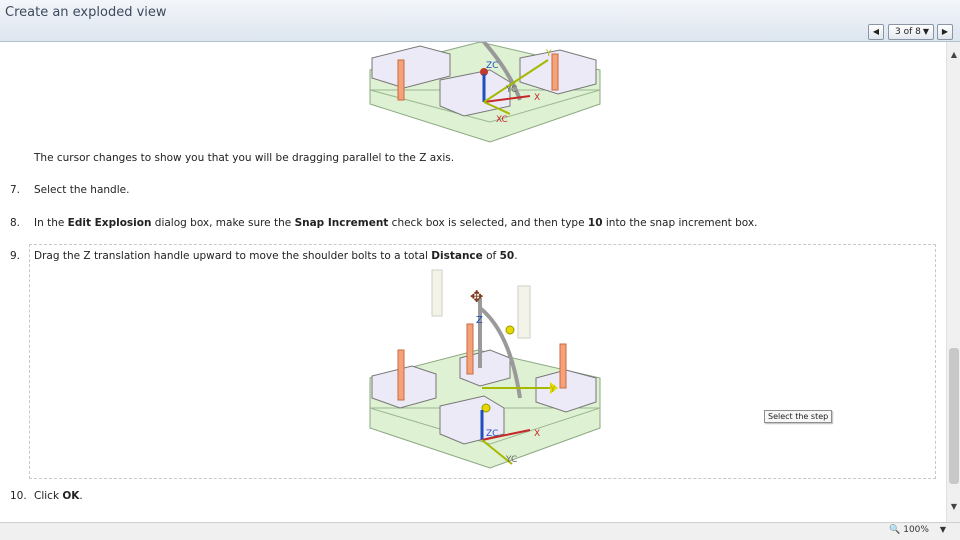 The width and height of the screenshot is (960, 540). I want to click on title-bar: Create an exploded view ◀ 3 of 8 ▼ ▶, so click(480, 21).